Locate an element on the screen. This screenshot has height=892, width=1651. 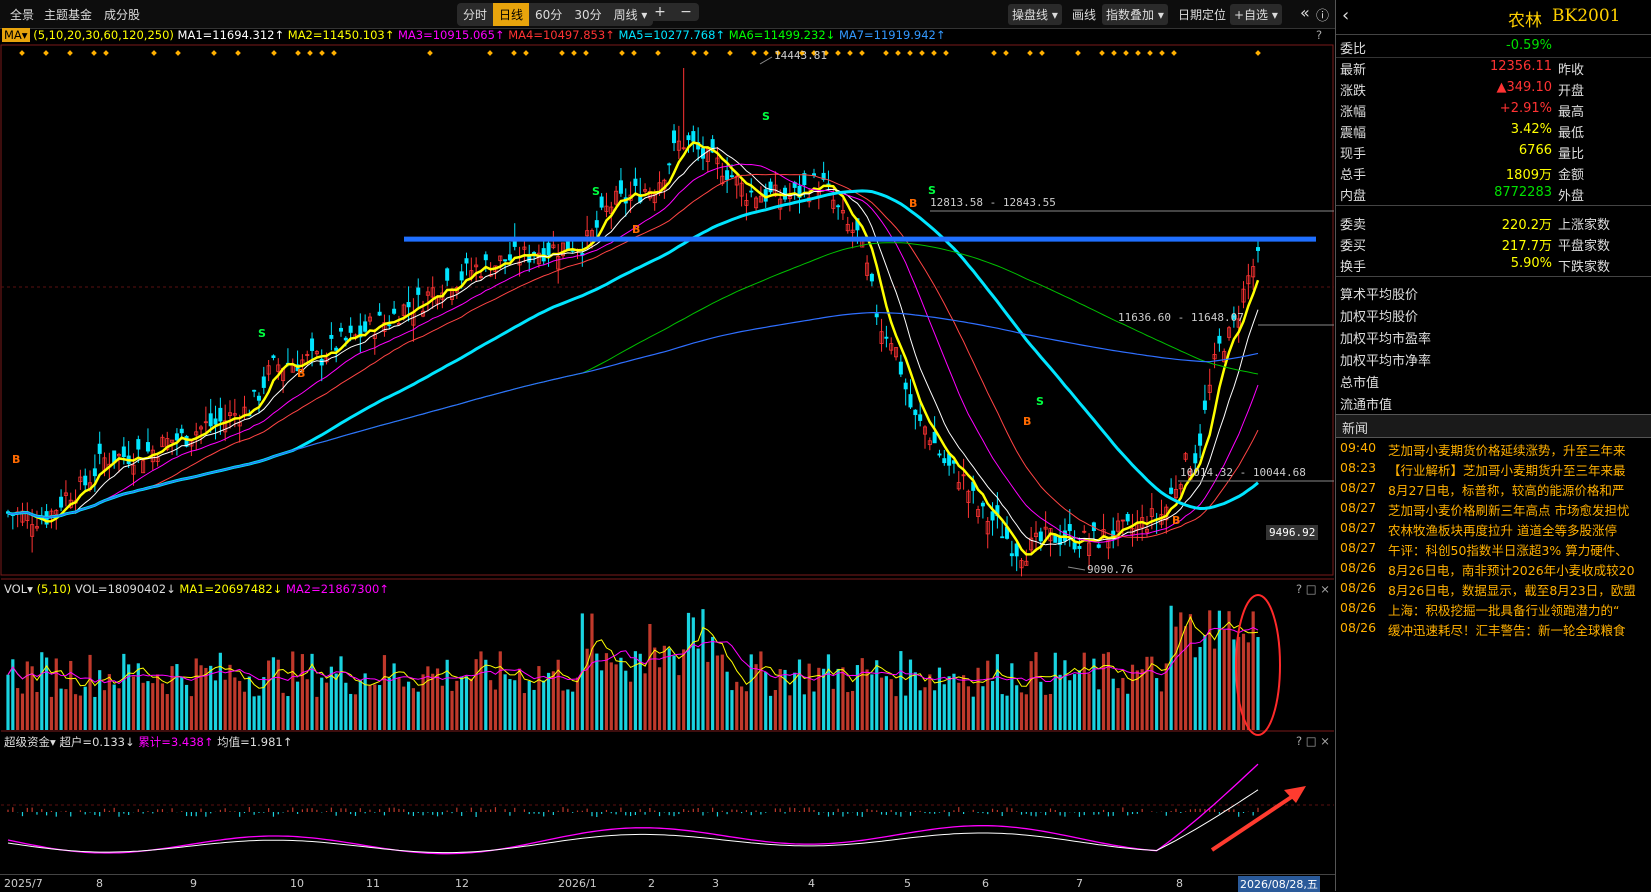
period-30min: 30分 is located at coordinates (587, 14).